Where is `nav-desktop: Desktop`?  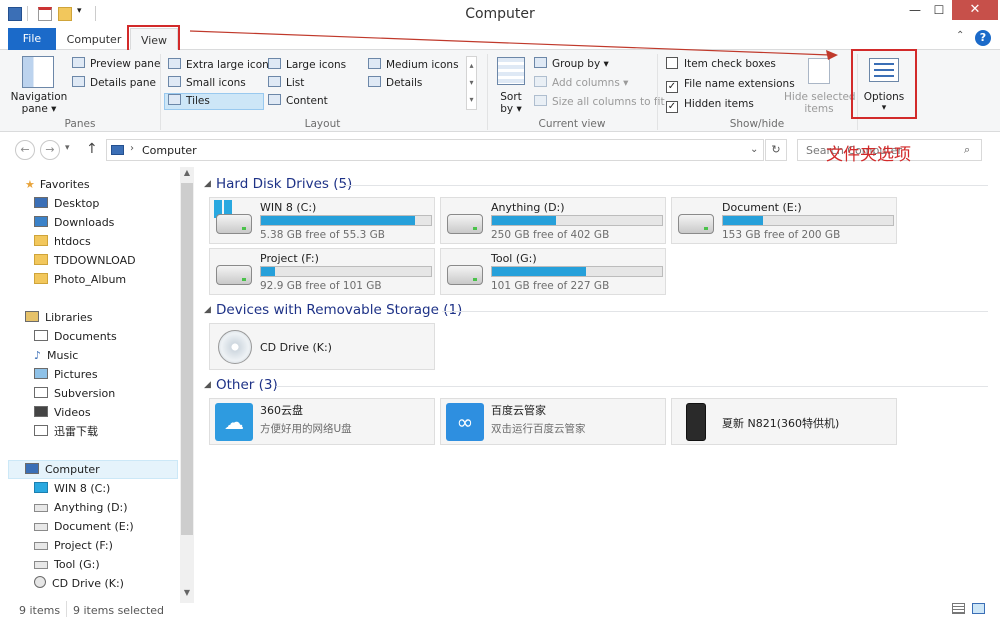
nav-desktop: Desktop is located at coordinates (66, 203).